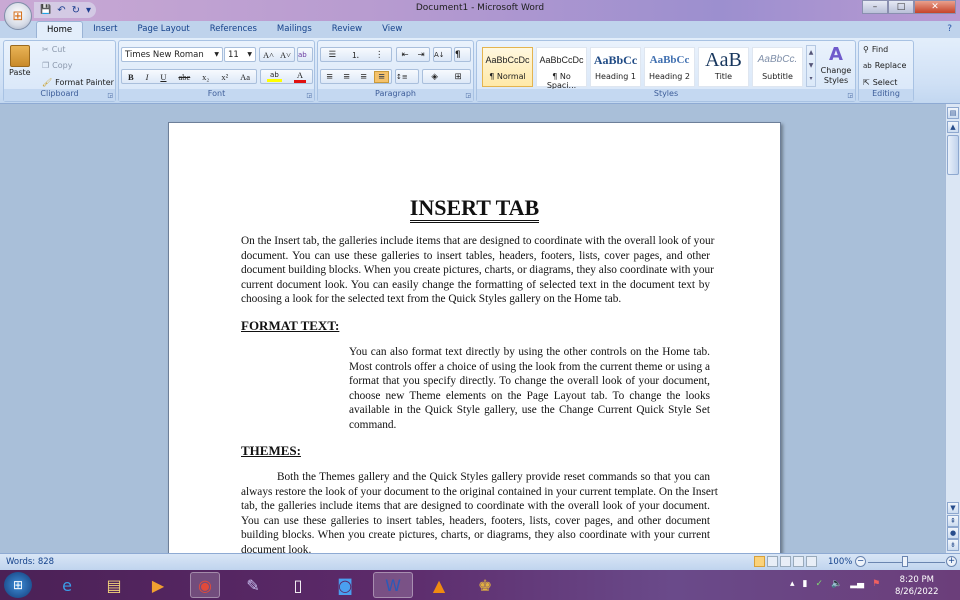 The height and width of the screenshot is (600, 960). What do you see at coordinates (917, 586) in the screenshot?
I see `clock: 8:20 PM 8/26/2022` at bounding box center [917, 586].